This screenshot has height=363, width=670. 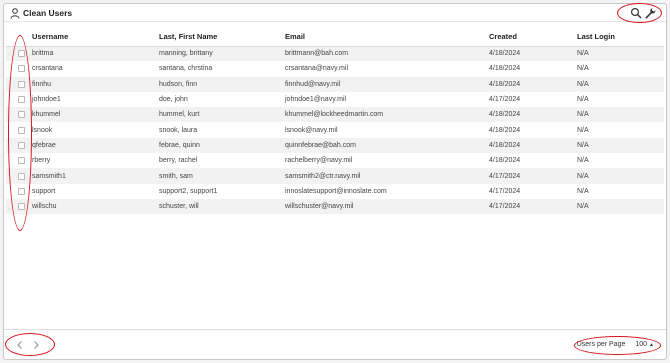 I want to click on cell-email: rachelberry@navy.mil, so click(x=319, y=161).